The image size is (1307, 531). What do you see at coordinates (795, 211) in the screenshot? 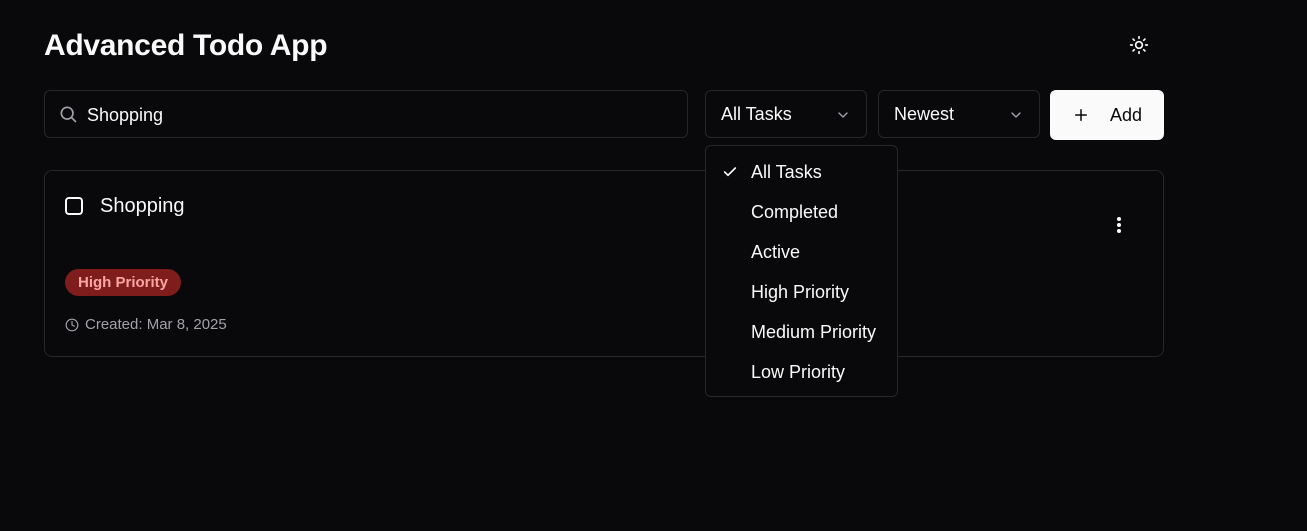
I see `filter-option-label: Completed` at bounding box center [795, 211].